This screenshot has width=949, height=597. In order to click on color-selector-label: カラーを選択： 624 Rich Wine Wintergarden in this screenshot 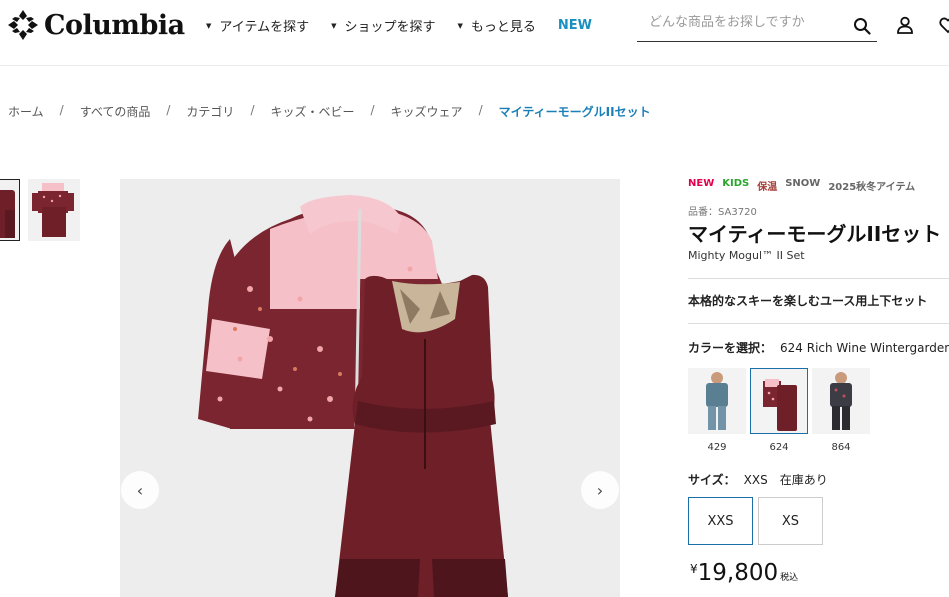, I will do `click(818, 347)`.